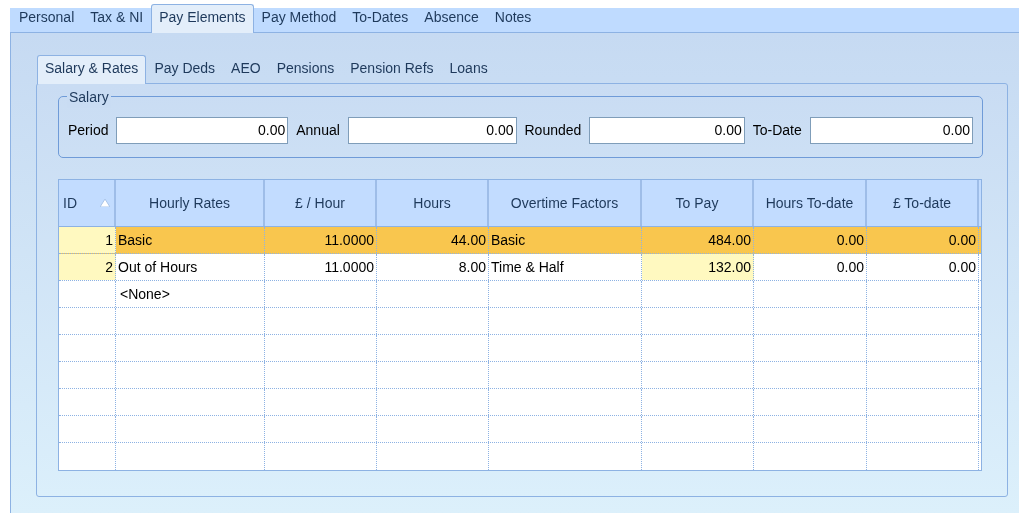 This screenshot has height=513, width=1019. What do you see at coordinates (202, 18) in the screenshot?
I see `tab: Pay Elements` at bounding box center [202, 18].